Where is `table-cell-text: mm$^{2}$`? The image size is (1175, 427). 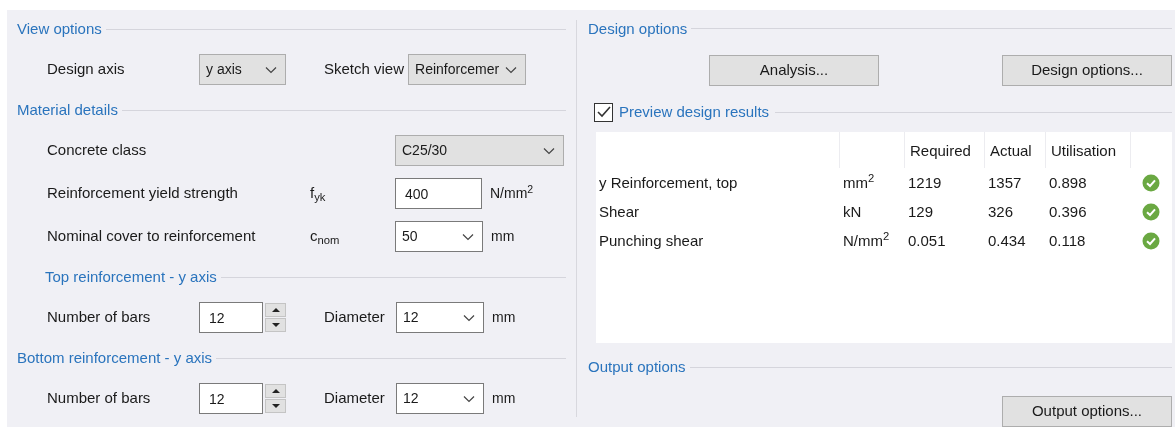
table-cell-text: mm$^{2}$ is located at coordinates (859, 182).